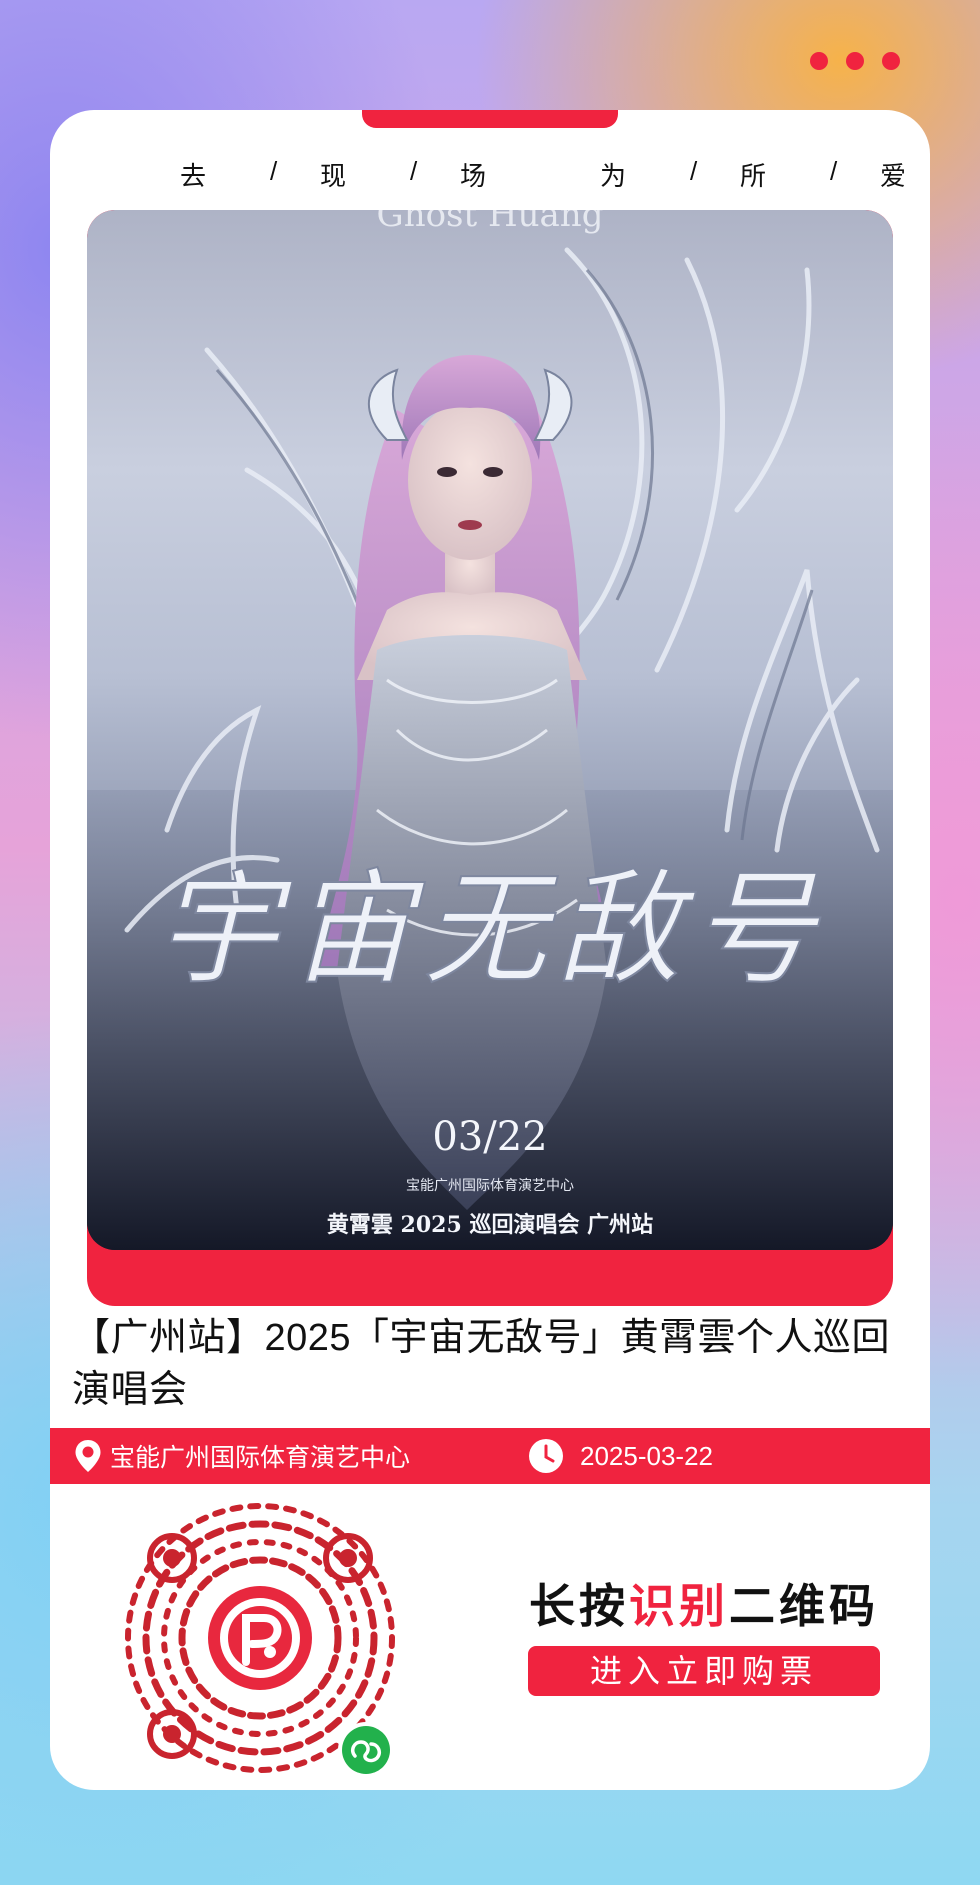  Describe the element at coordinates (490, 1186) in the screenshot. I see `poster-venue: 宝能广州国际体育演艺中心` at that location.